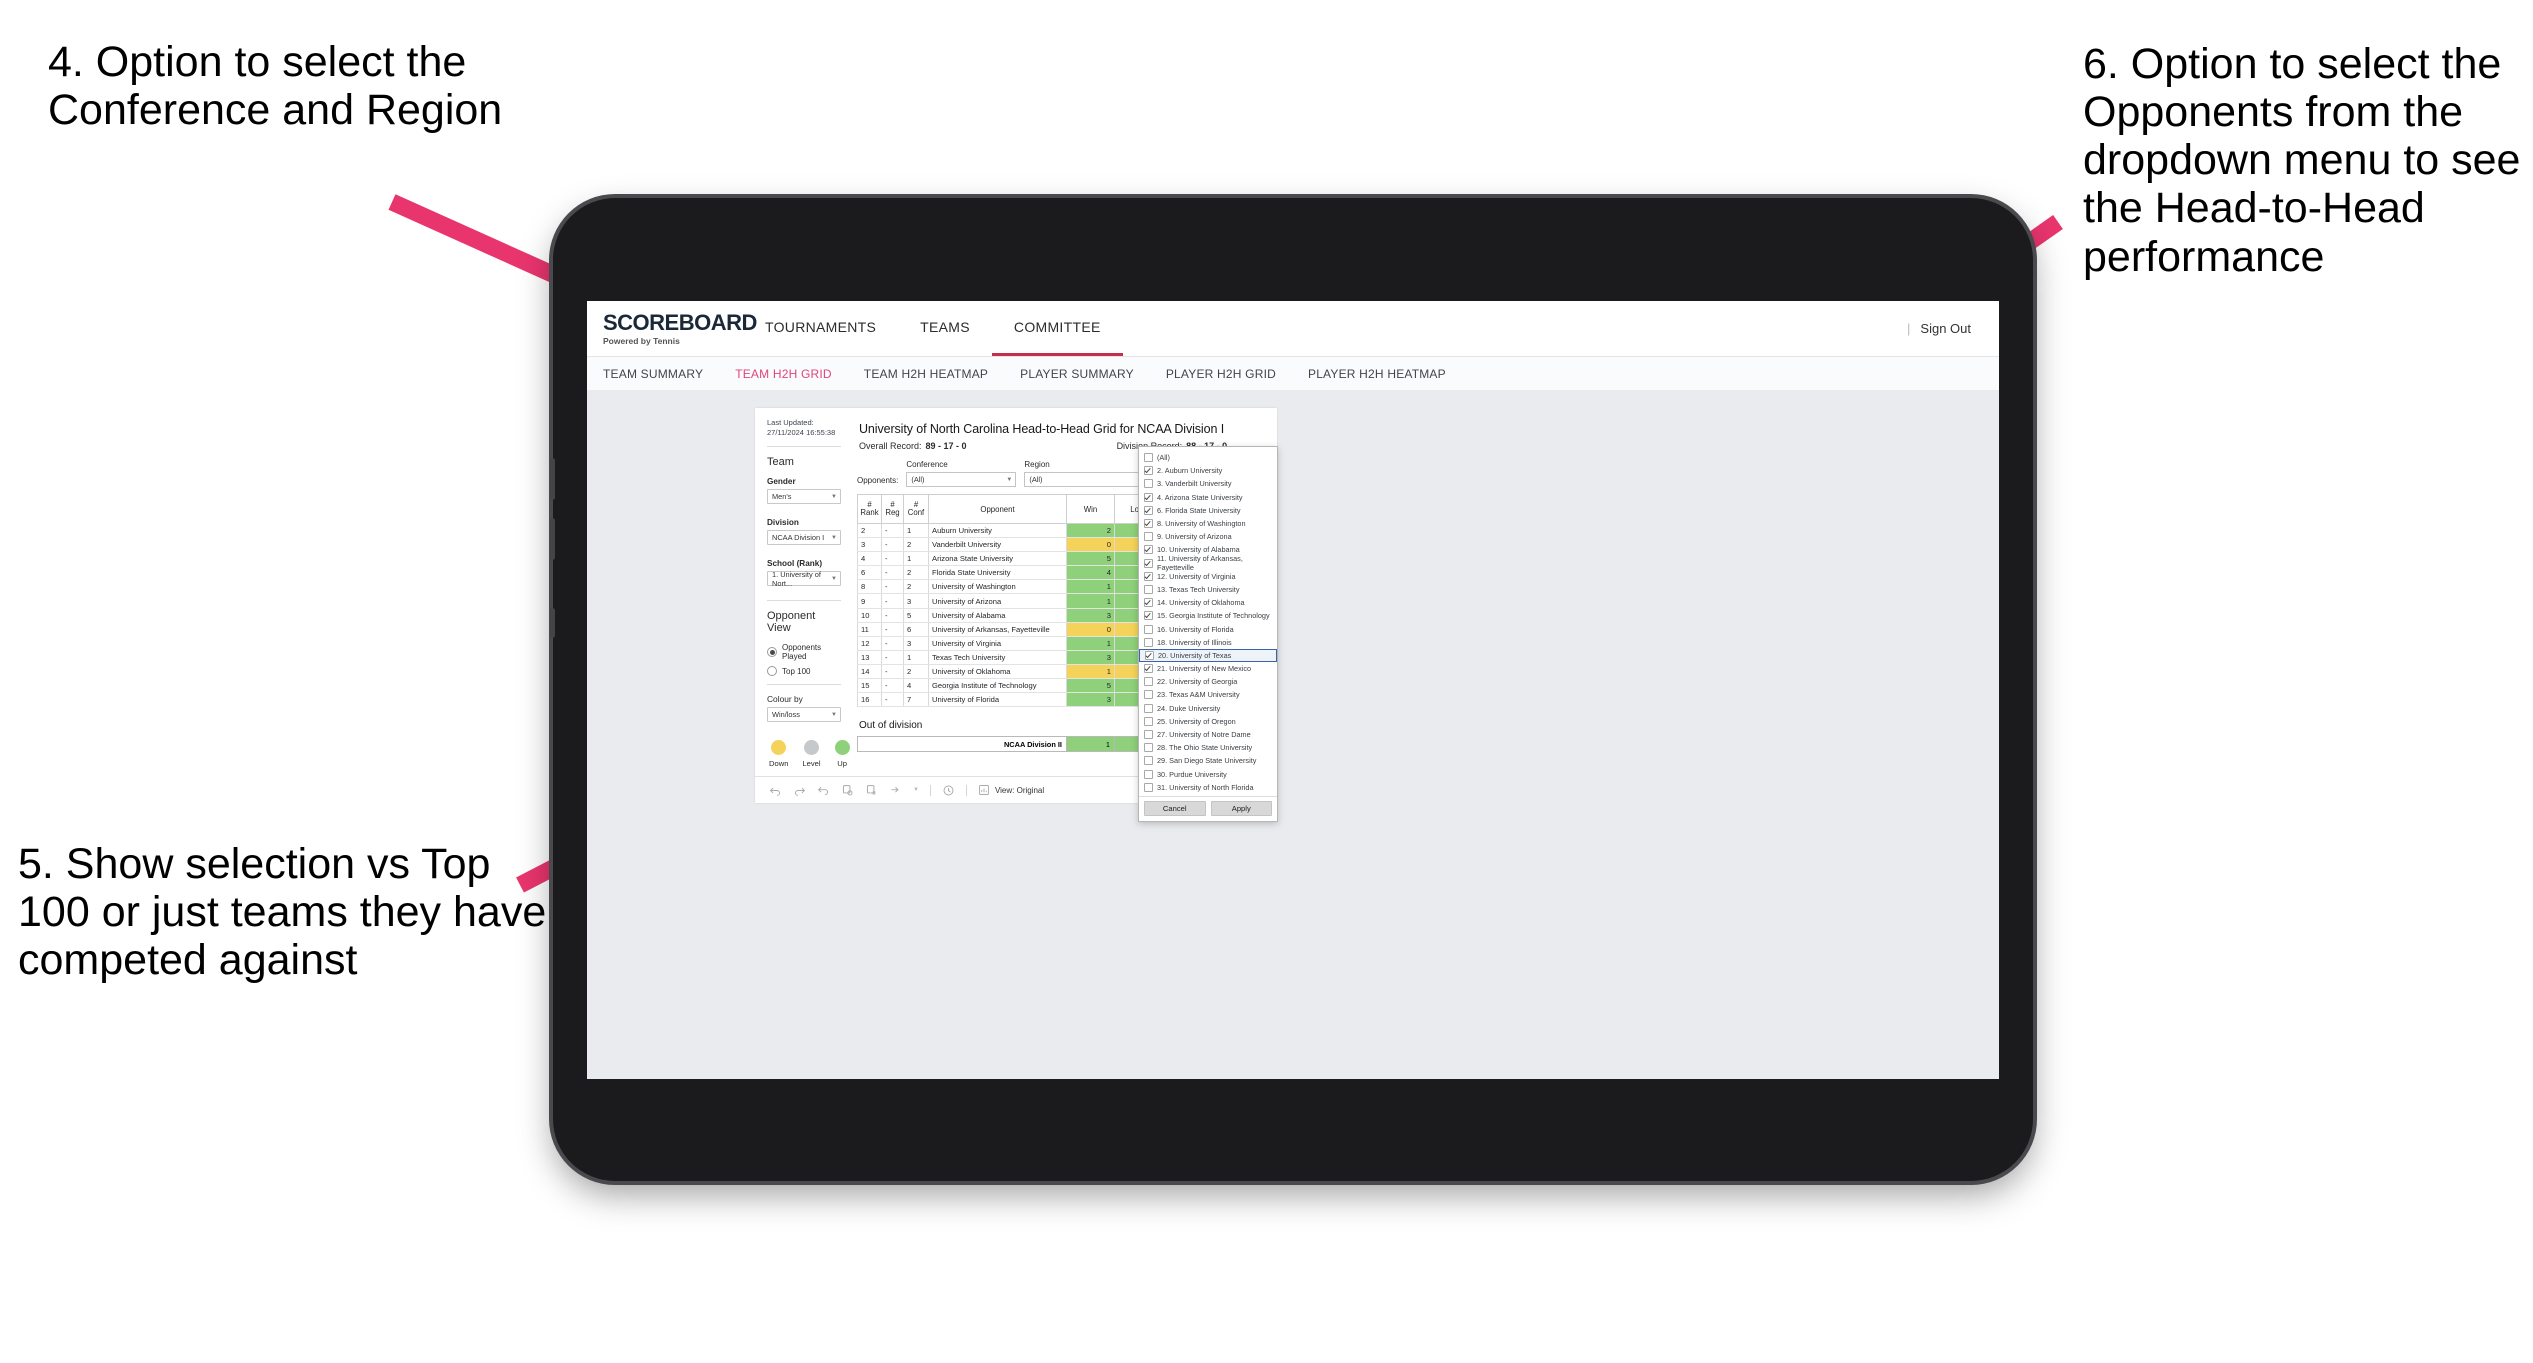  What do you see at coordinates (804, 497) in the screenshot?
I see `gender-select: Men's ▼` at bounding box center [804, 497].